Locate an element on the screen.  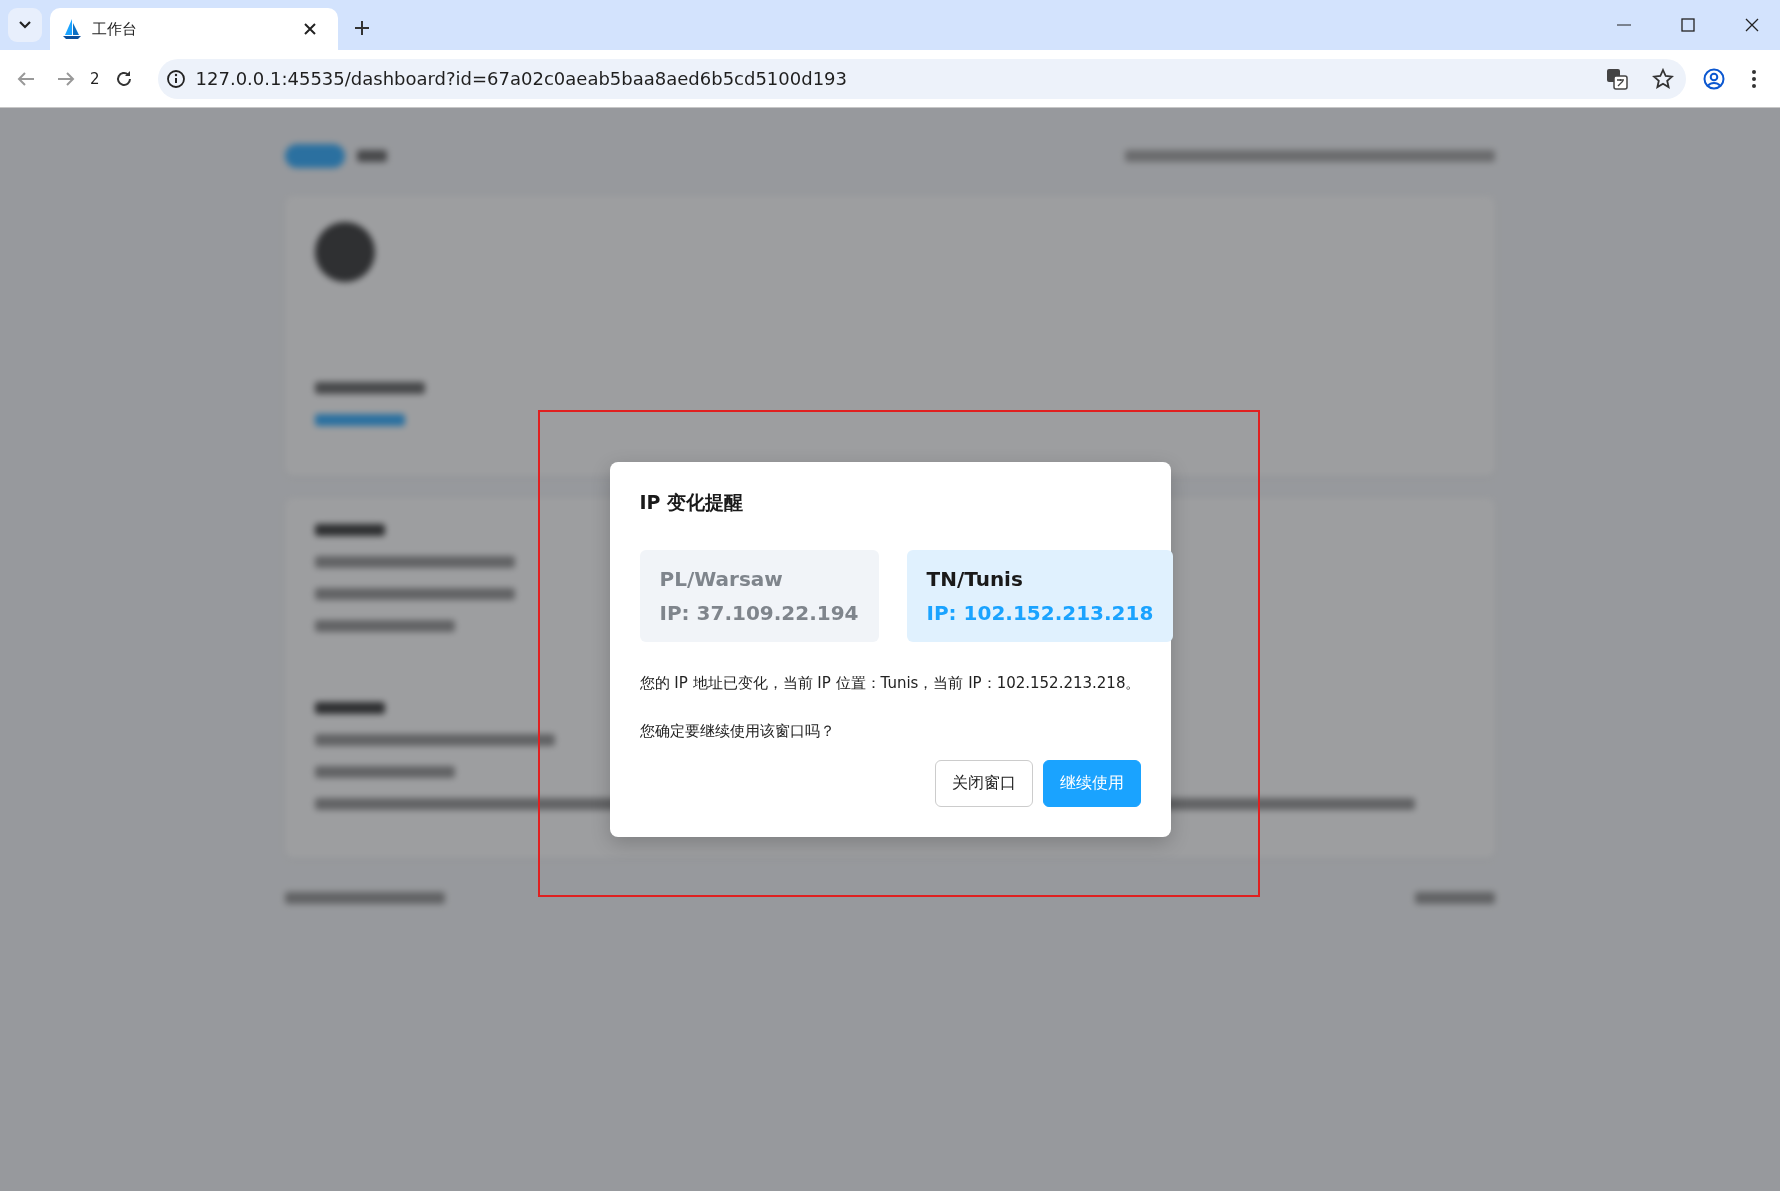
plus-icon is located at coordinates (362, 28).